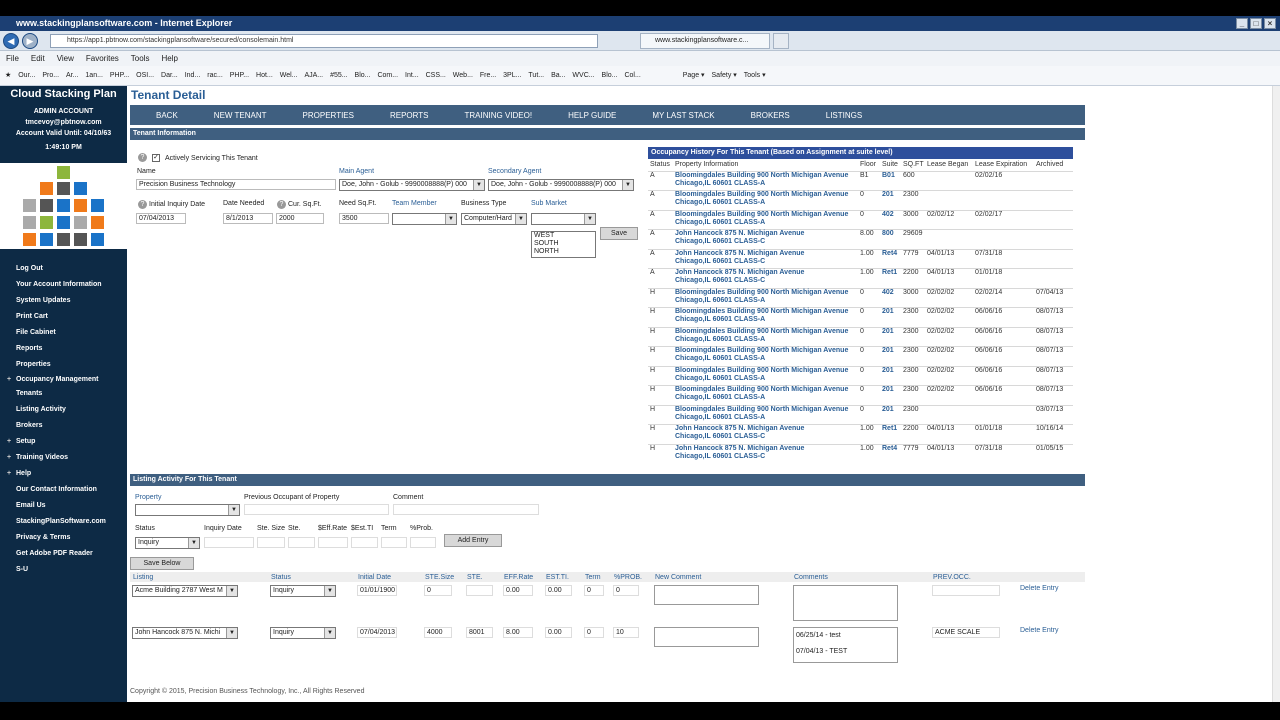 The width and height of the screenshot is (1280, 720). I want to click on nav-help-guide: HELP GUIDE, so click(592, 115).